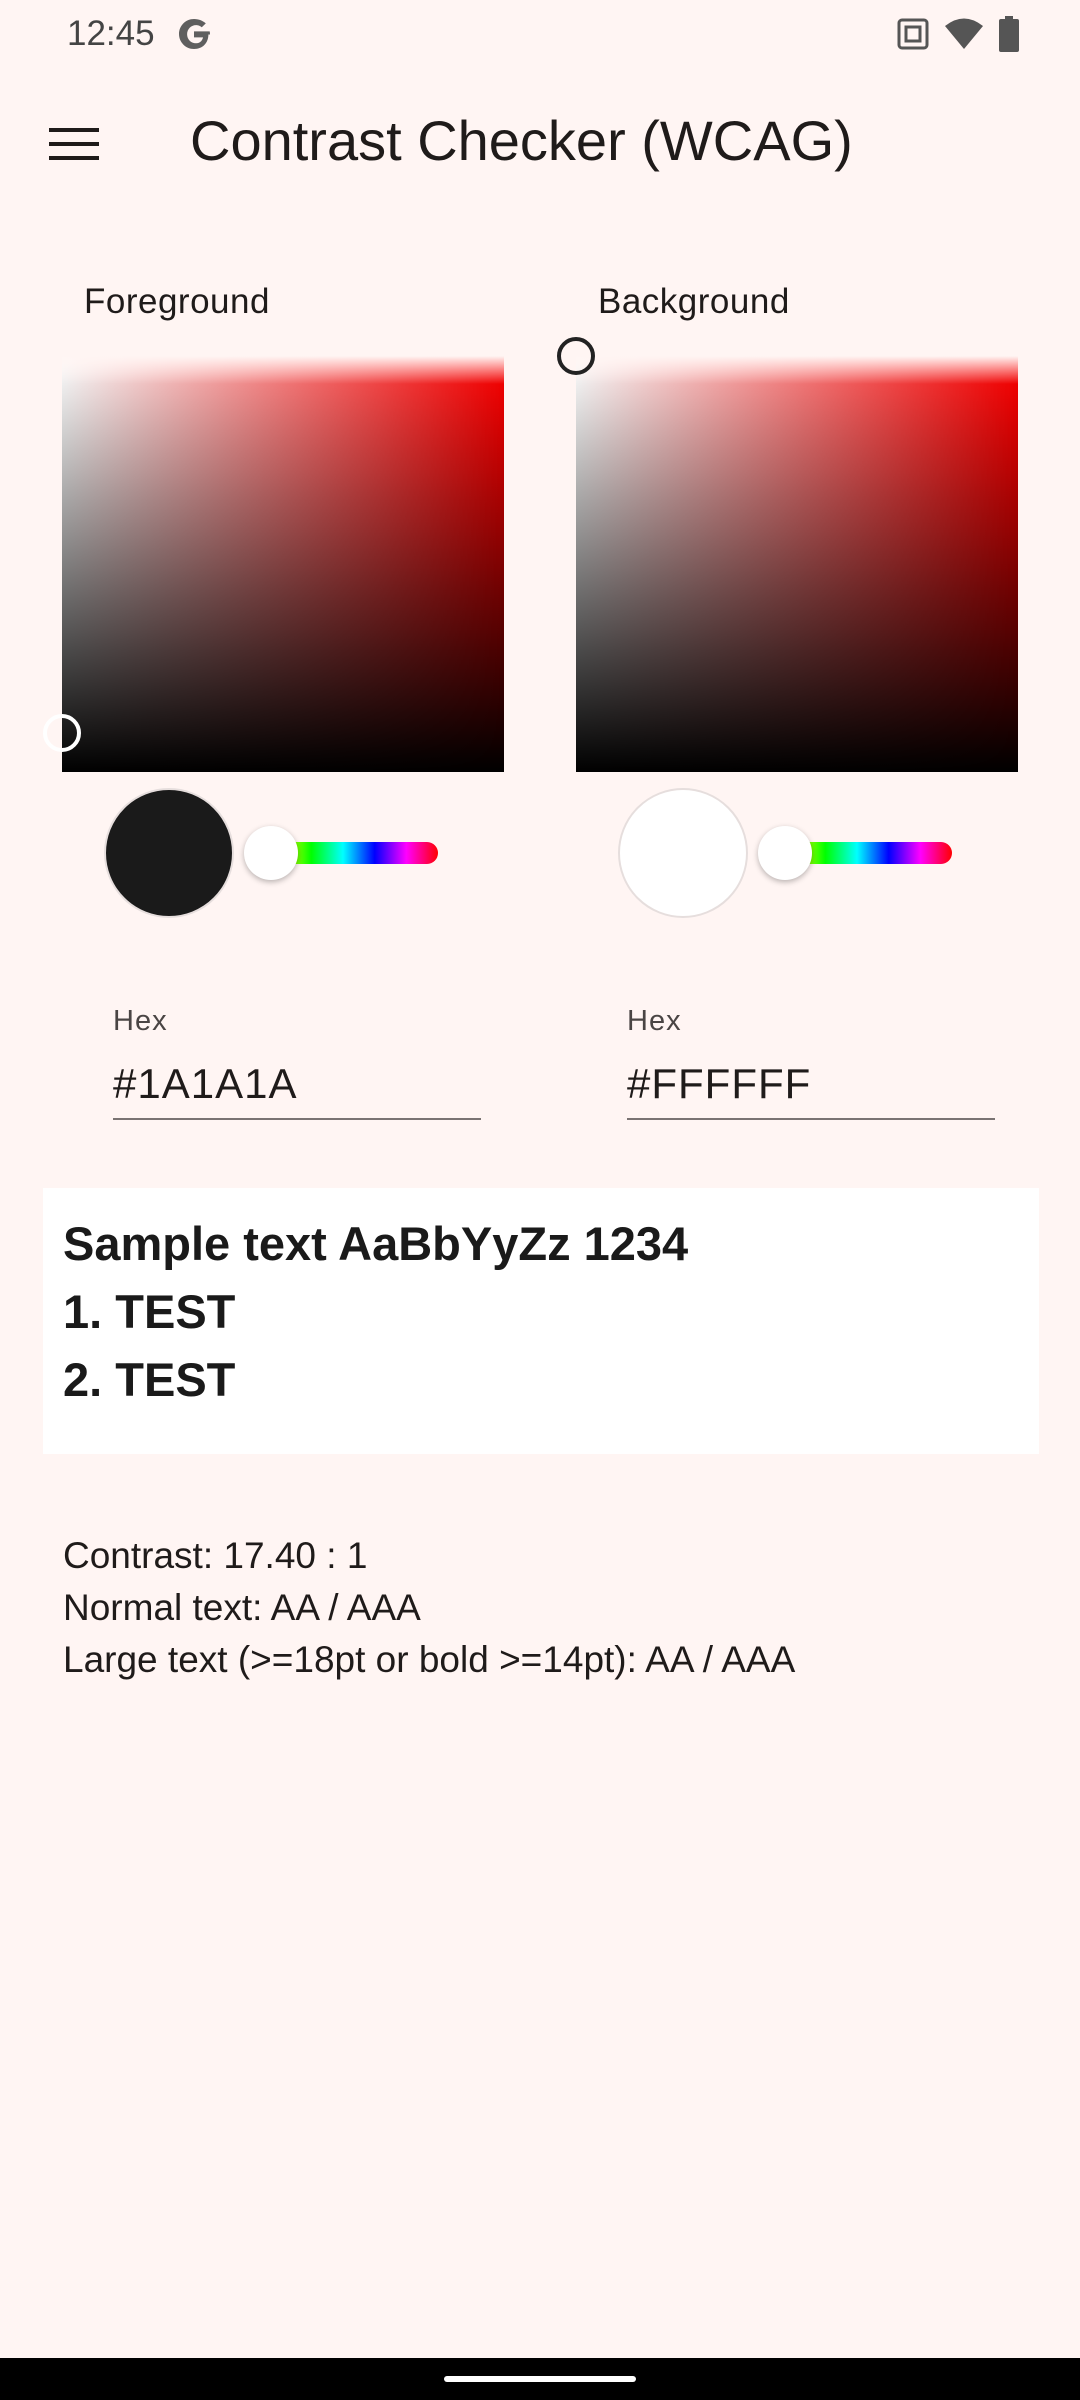 This screenshot has height=2400, width=1080. I want to click on nfc-icon, so click(913, 34).